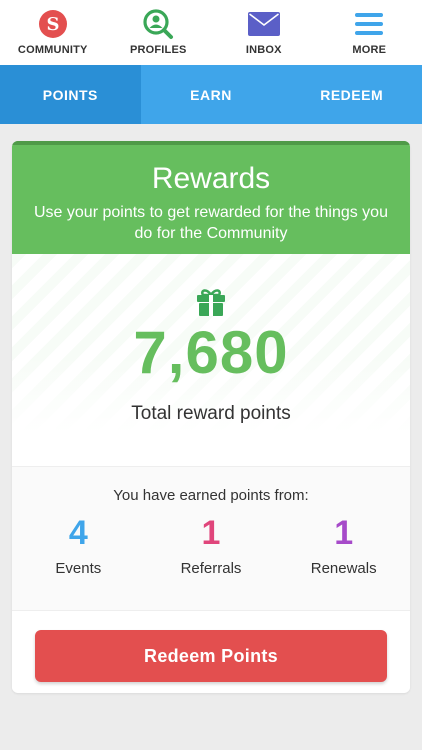  Describe the element at coordinates (52, 50) in the screenshot. I see `nav-community-label: COMMUNITY` at that location.